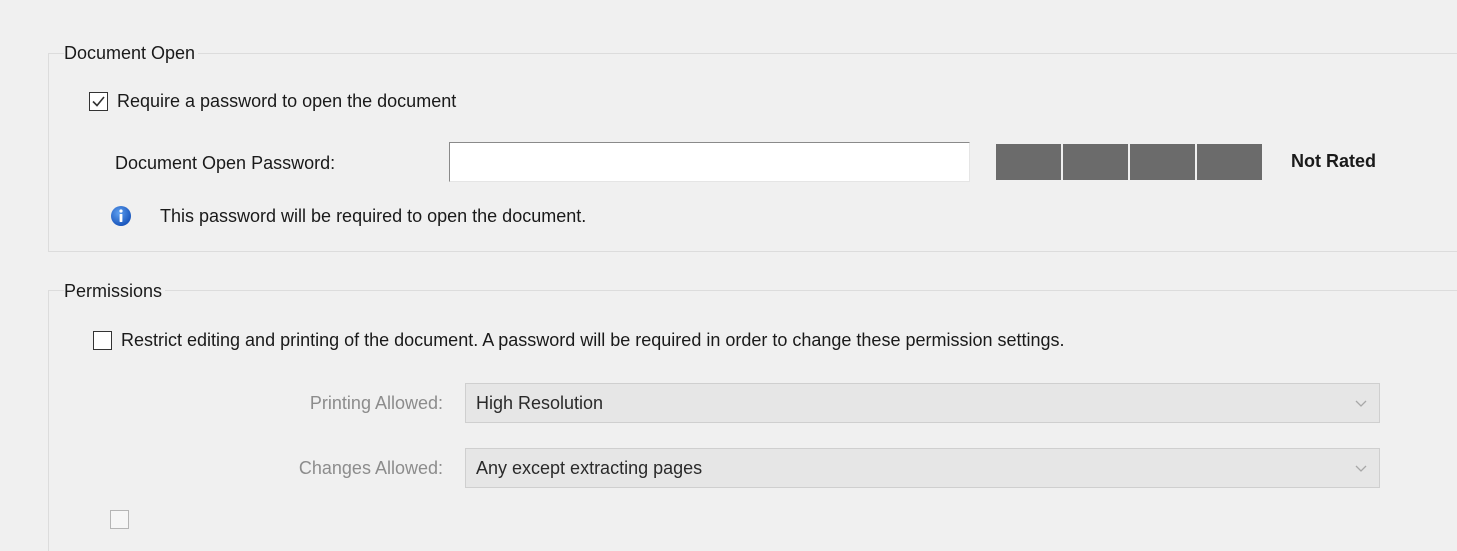 The width and height of the screenshot is (1457, 551). I want to click on password-strength-meter, so click(1130, 162).